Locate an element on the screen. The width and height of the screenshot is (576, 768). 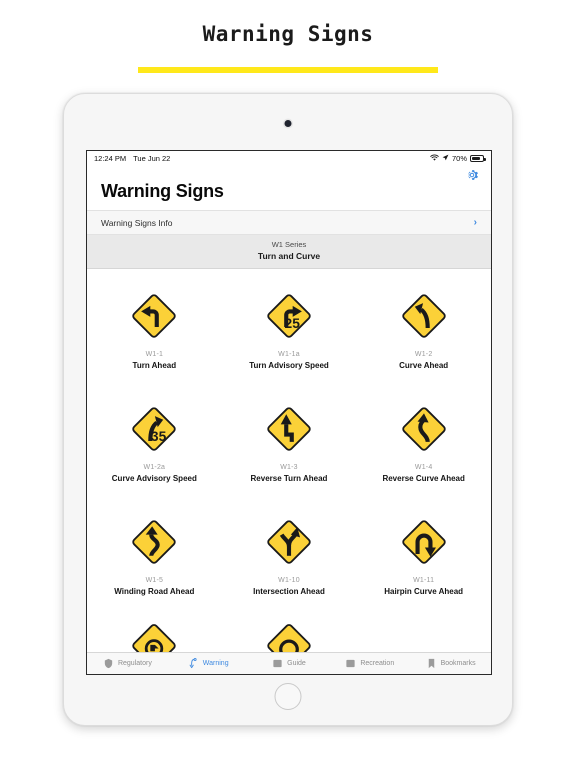
sign-turn-left is located at coordinates (154, 316).